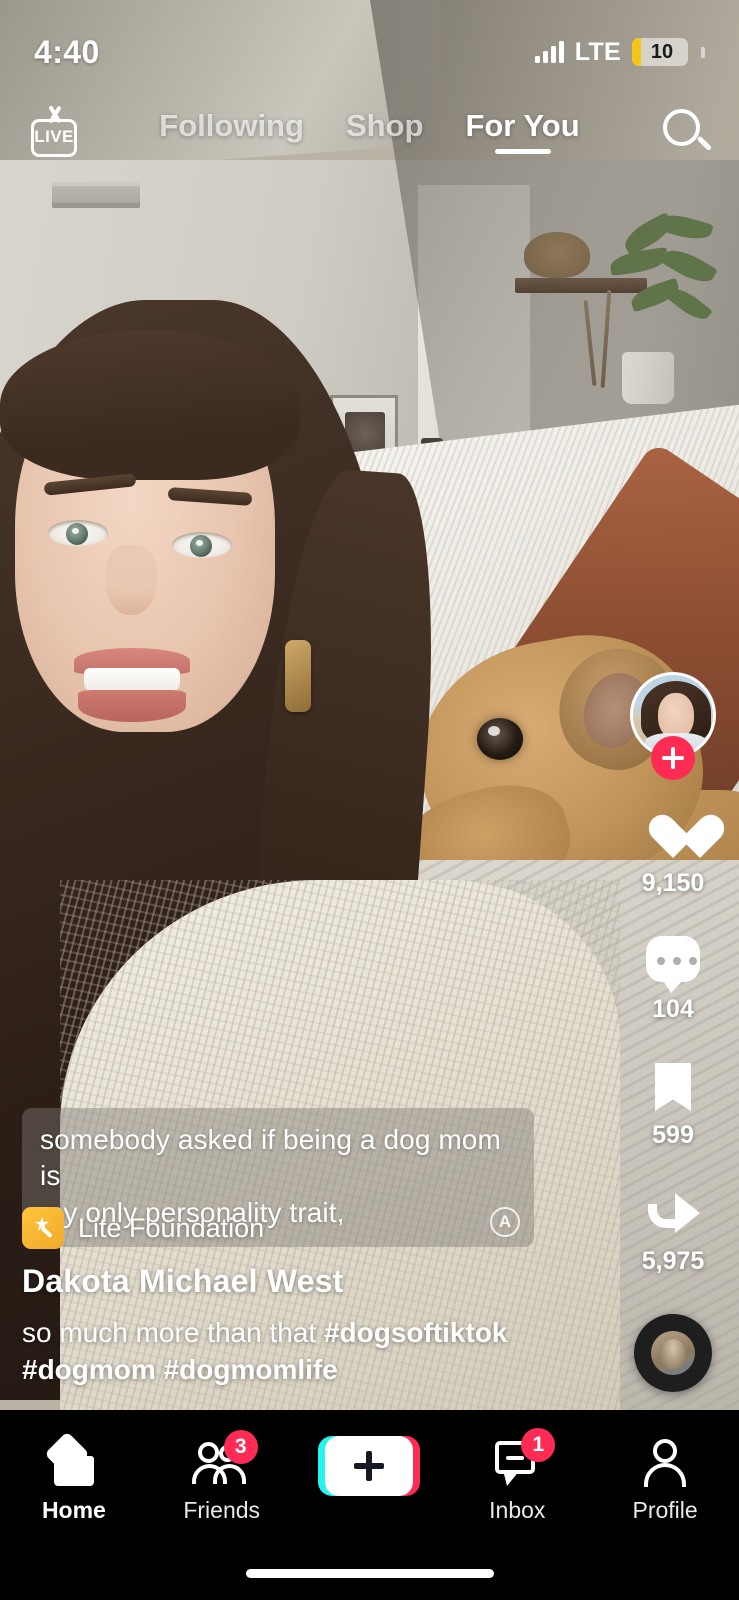  What do you see at coordinates (549, 52) in the screenshot?
I see `cellular-signal-icon` at bounding box center [549, 52].